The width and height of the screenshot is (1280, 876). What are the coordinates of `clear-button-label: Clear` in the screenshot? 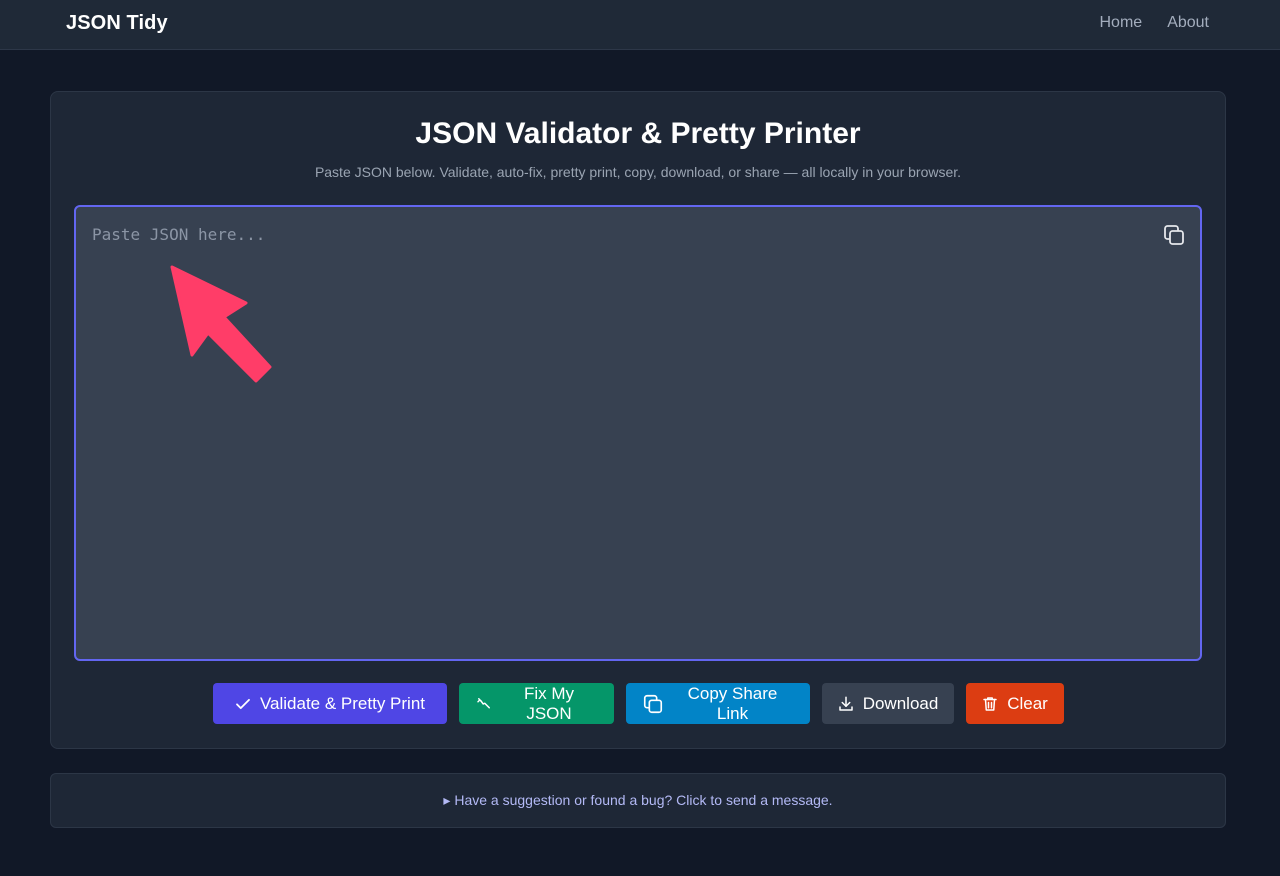 It's located at (1027, 703).